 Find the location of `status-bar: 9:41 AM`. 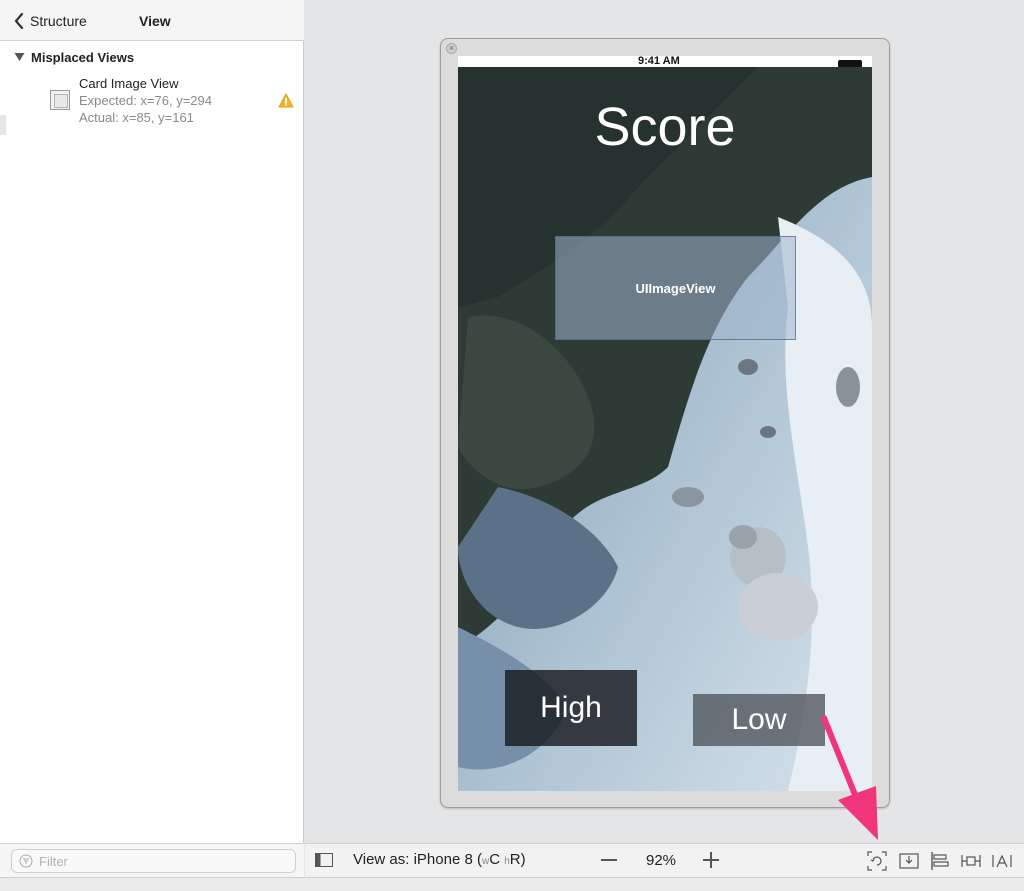

status-bar: 9:41 AM is located at coordinates (665, 62).